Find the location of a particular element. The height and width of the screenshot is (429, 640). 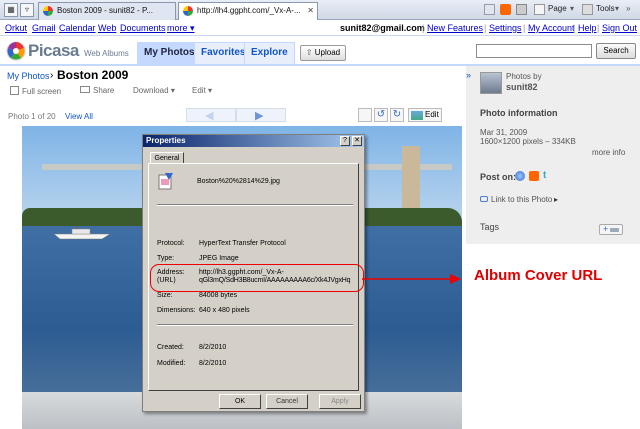

logo-subtitle: Web Albums is located at coordinates (106, 53).